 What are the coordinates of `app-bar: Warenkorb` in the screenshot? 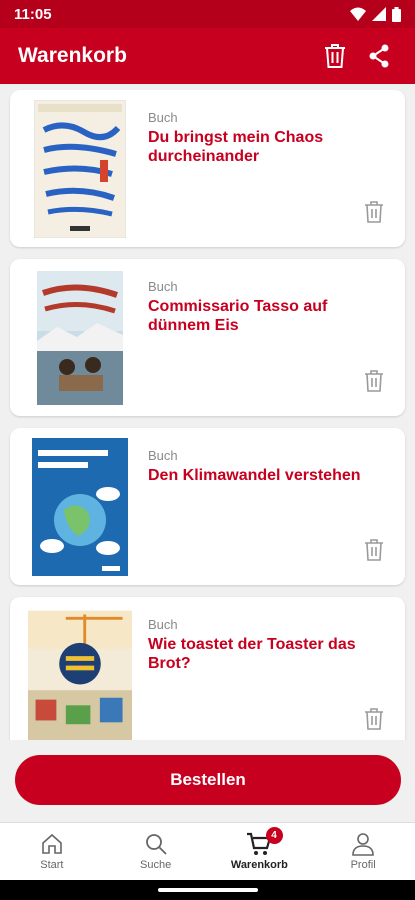 It's located at (207, 56).